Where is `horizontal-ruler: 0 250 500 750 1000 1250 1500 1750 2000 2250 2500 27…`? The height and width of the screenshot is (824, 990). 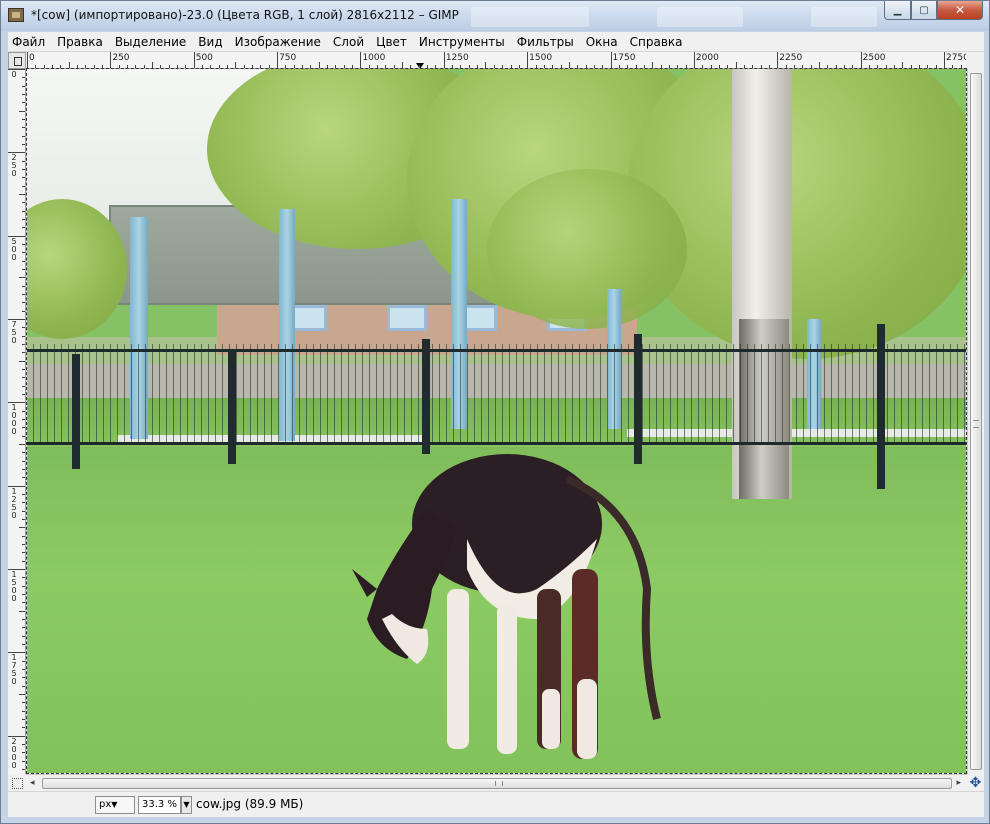
horizontal-ruler: 0 250 500 750 1000 1250 1500 1750 2000 2250 2500 27… is located at coordinates (496, 60).